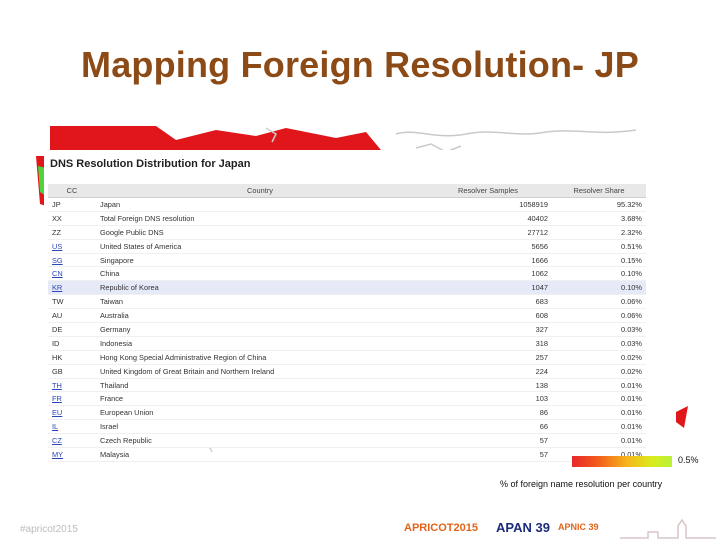  I want to click on cell-cc: FR, so click(72, 399).